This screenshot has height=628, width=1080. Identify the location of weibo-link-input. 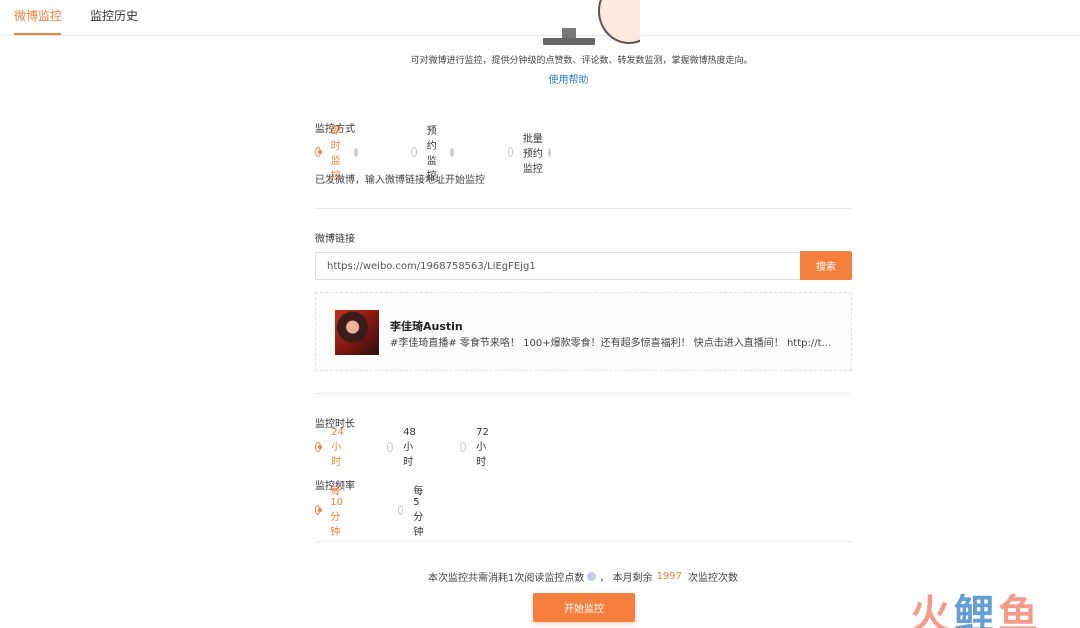
(558, 266).